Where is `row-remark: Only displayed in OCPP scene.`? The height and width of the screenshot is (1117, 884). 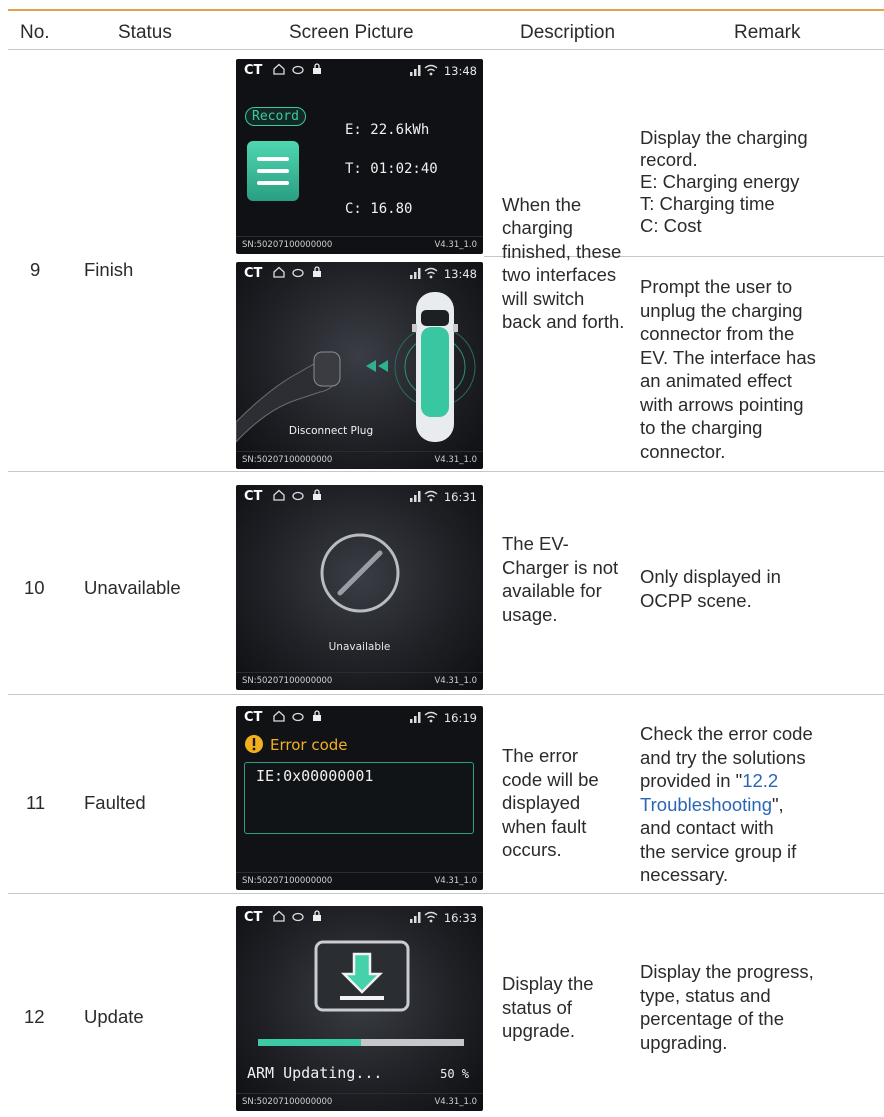 row-remark: Only displayed in OCPP scene. is located at coordinates (710, 588).